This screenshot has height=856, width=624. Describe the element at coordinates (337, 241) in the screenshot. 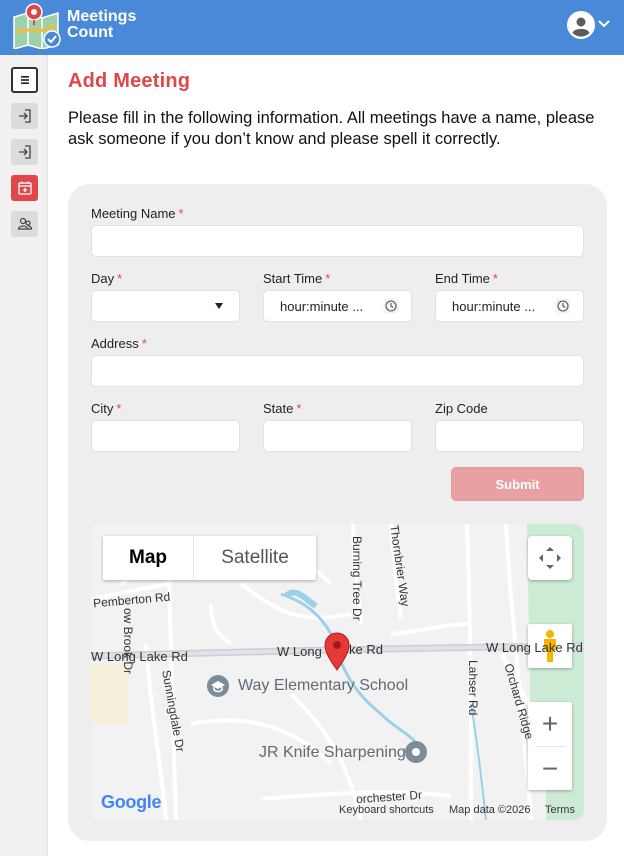

I see `meeting-name-input` at that location.